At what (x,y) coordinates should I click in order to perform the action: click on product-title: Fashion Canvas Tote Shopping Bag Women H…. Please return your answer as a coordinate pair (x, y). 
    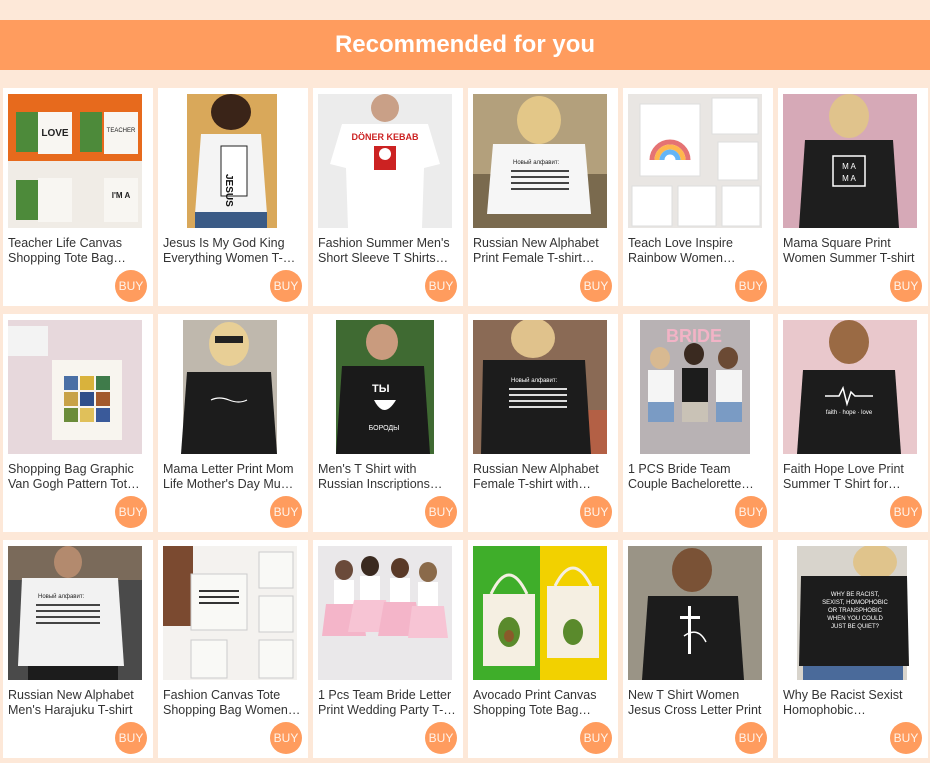
    Looking at the image, I should click on (232, 703).